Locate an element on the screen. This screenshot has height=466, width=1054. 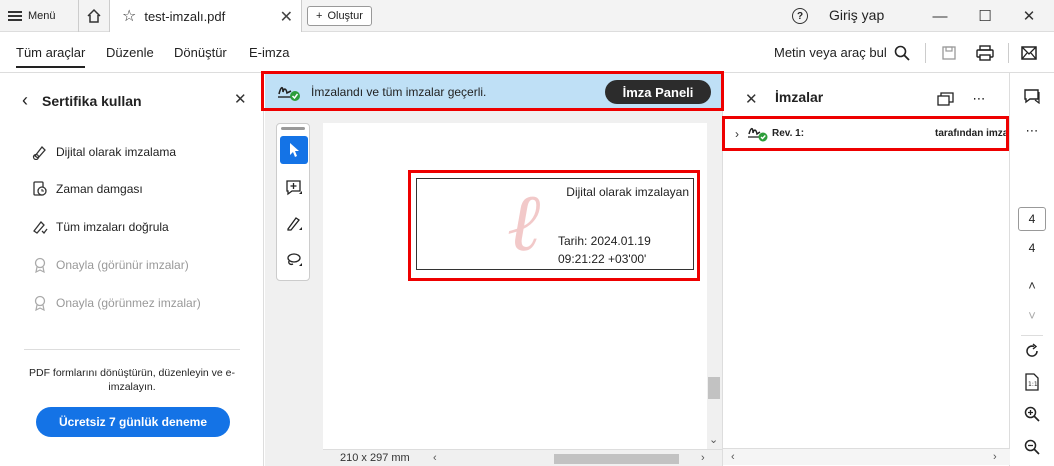
tab-all-tools: Tüm araçlar is located at coordinates (51, 56).